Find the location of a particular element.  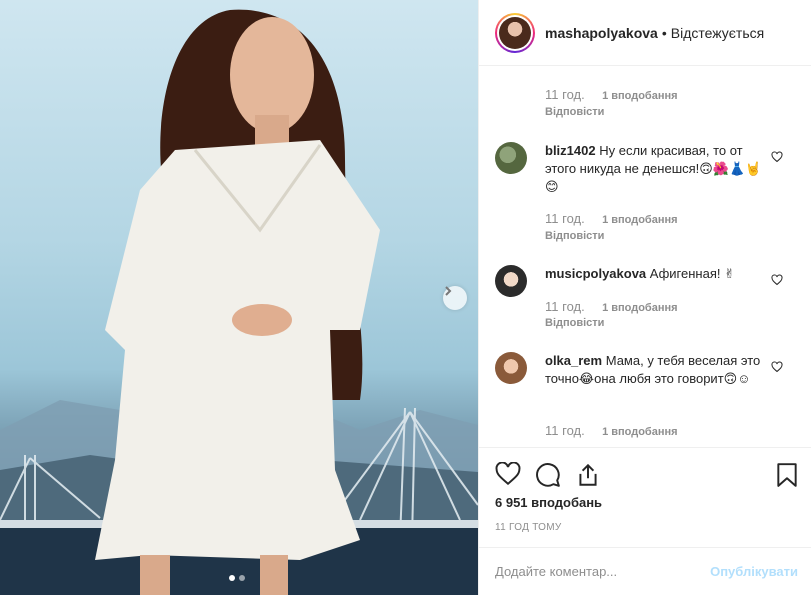

post-header: mashapolyakova • Відстежується is located at coordinates (645, 33).